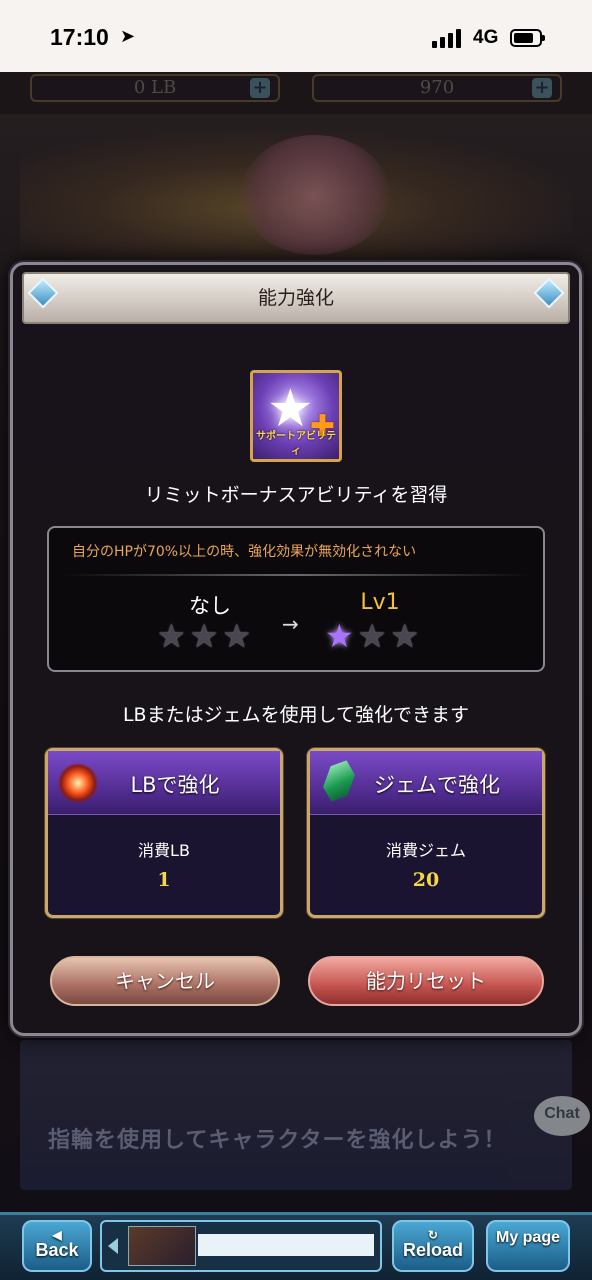 The width and height of the screenshot is (592, 1280). What do you see at coordinates (527, 38) in the screenshot?
I see `battery-icon` at bounding box center [527, 38].